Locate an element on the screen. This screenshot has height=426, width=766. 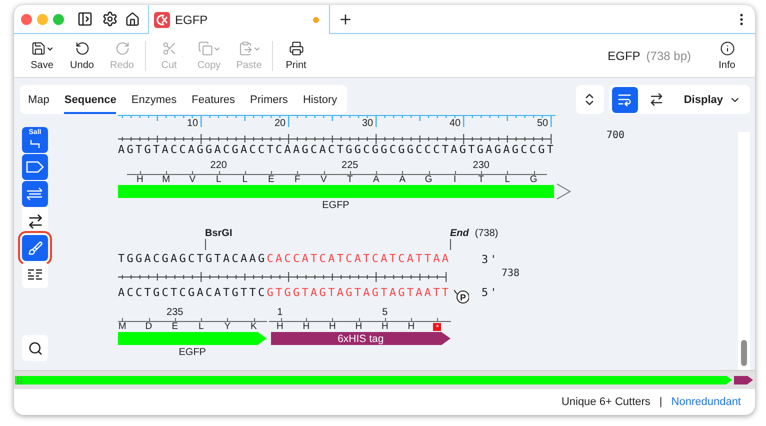
search-button is located at coordinates (35, 348).